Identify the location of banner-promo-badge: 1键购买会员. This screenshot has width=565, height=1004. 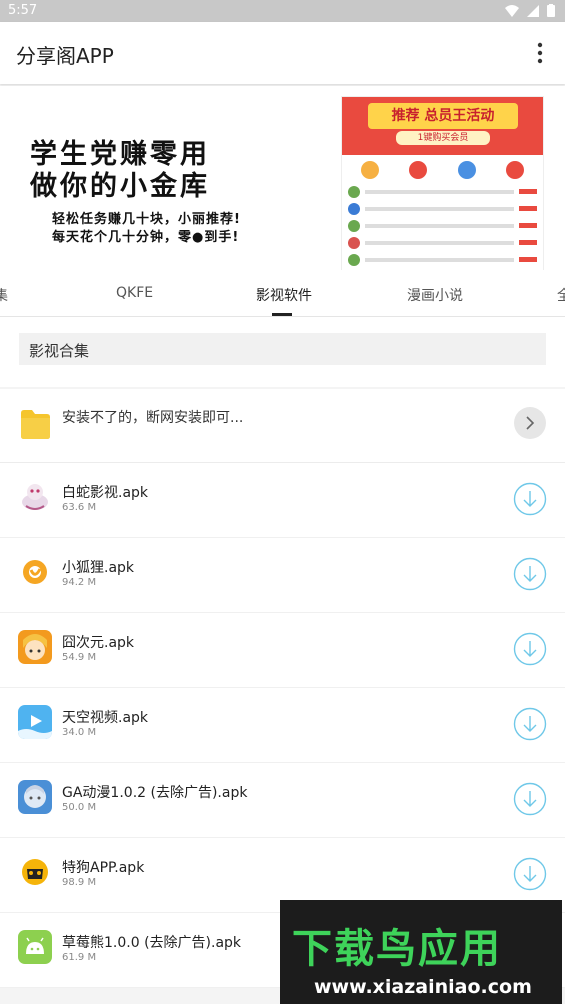
(443, 138).